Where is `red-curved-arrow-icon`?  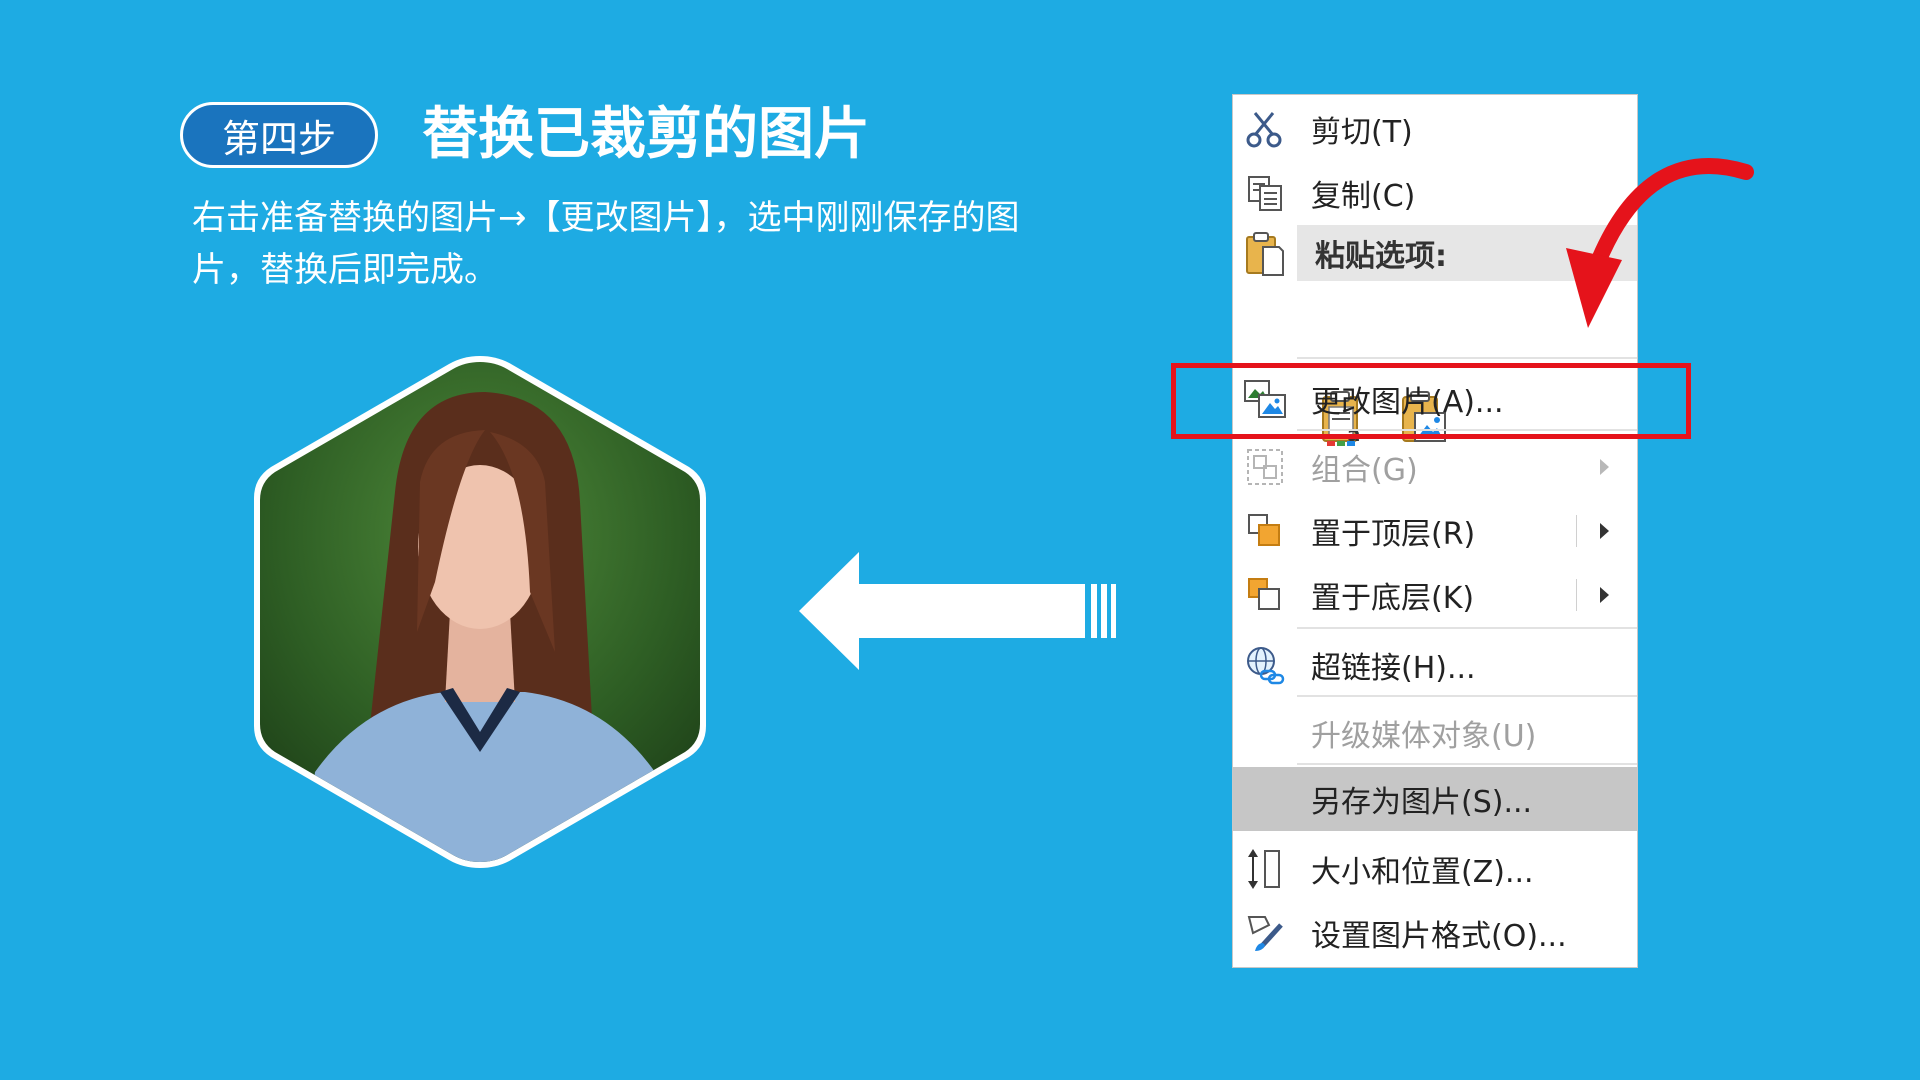 red-curved-arrow-icon is located at coordinates (1660, 243).